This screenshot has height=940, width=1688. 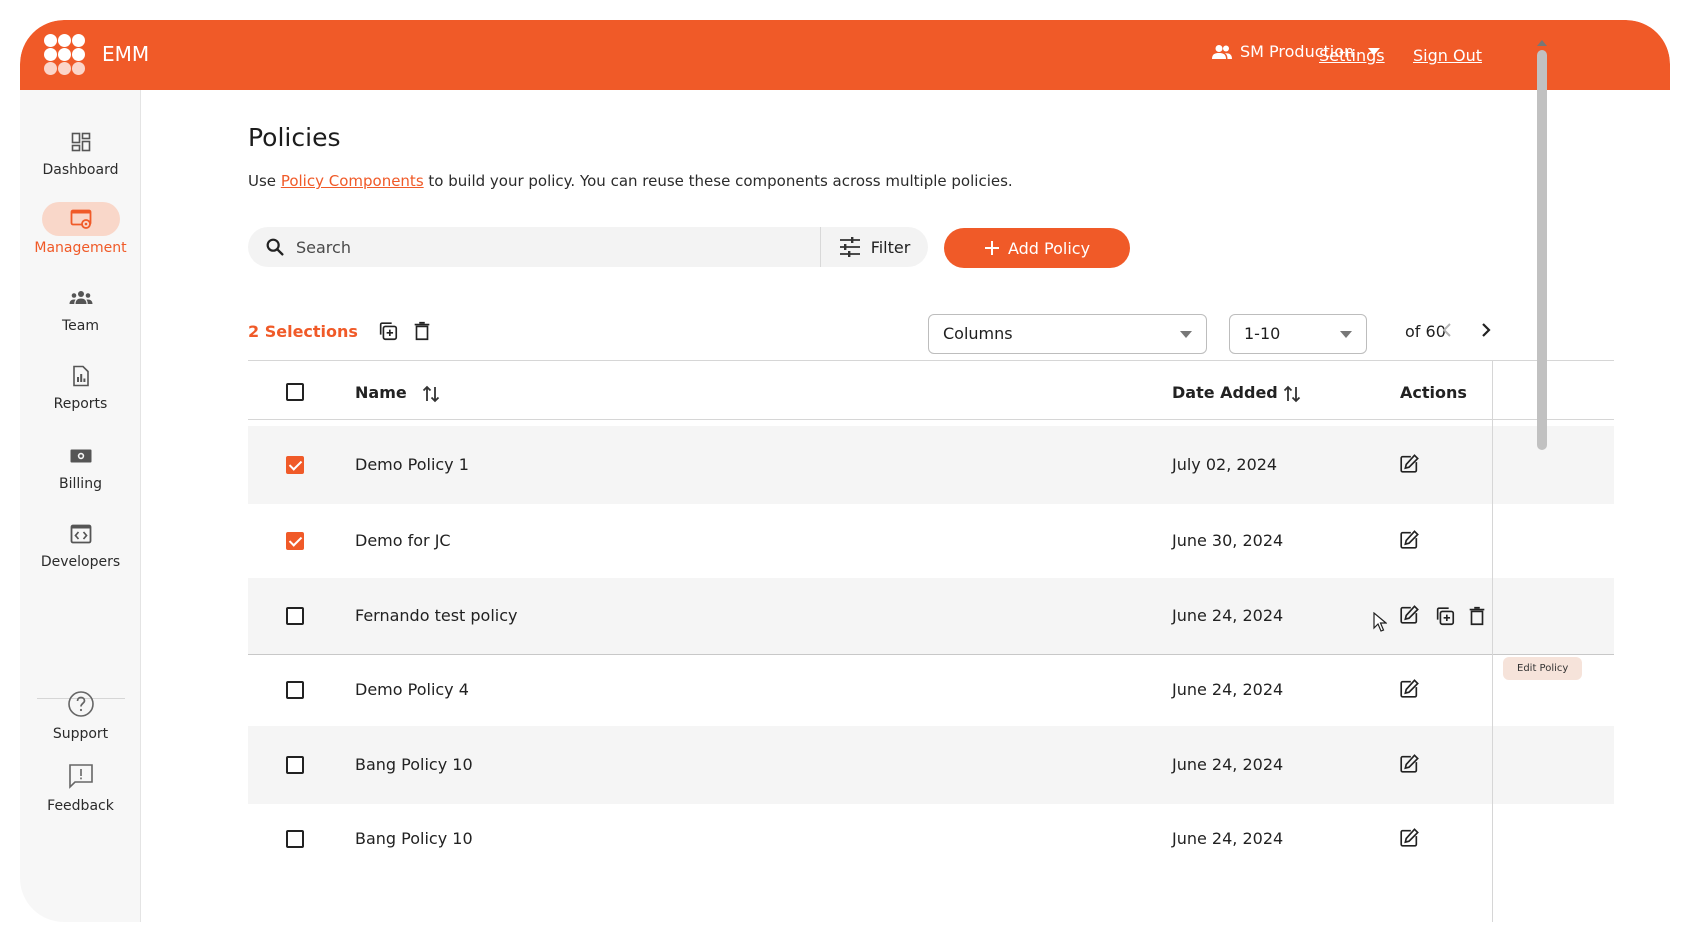 I want to click on management-icon, so click(x=80, y=219).